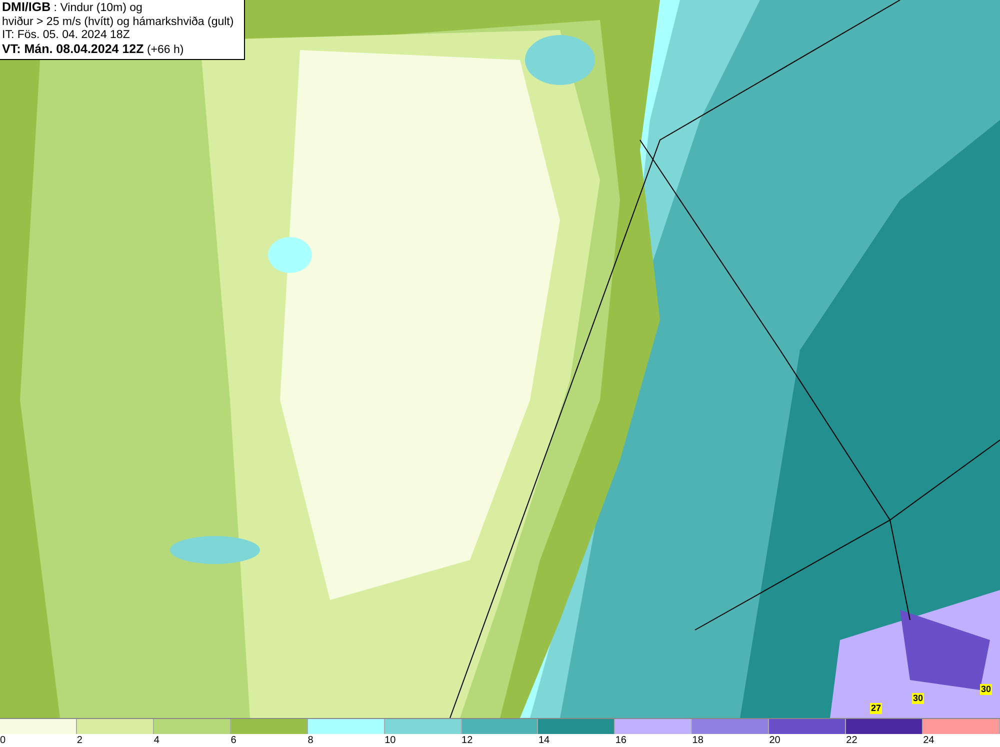 The height and width of the screenshot is (747, 1000). Describe the element at coordinates (929, 740) in the screenshot. I see `legend-tick: 24` at that location.